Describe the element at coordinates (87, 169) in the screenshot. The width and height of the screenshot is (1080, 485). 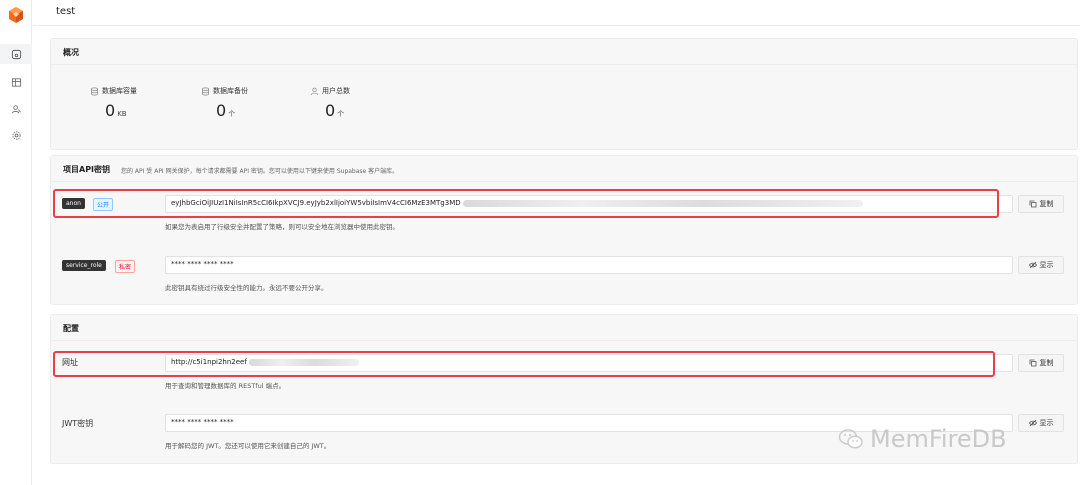
I see `api-keys-title: 项目API密钥` at that location.